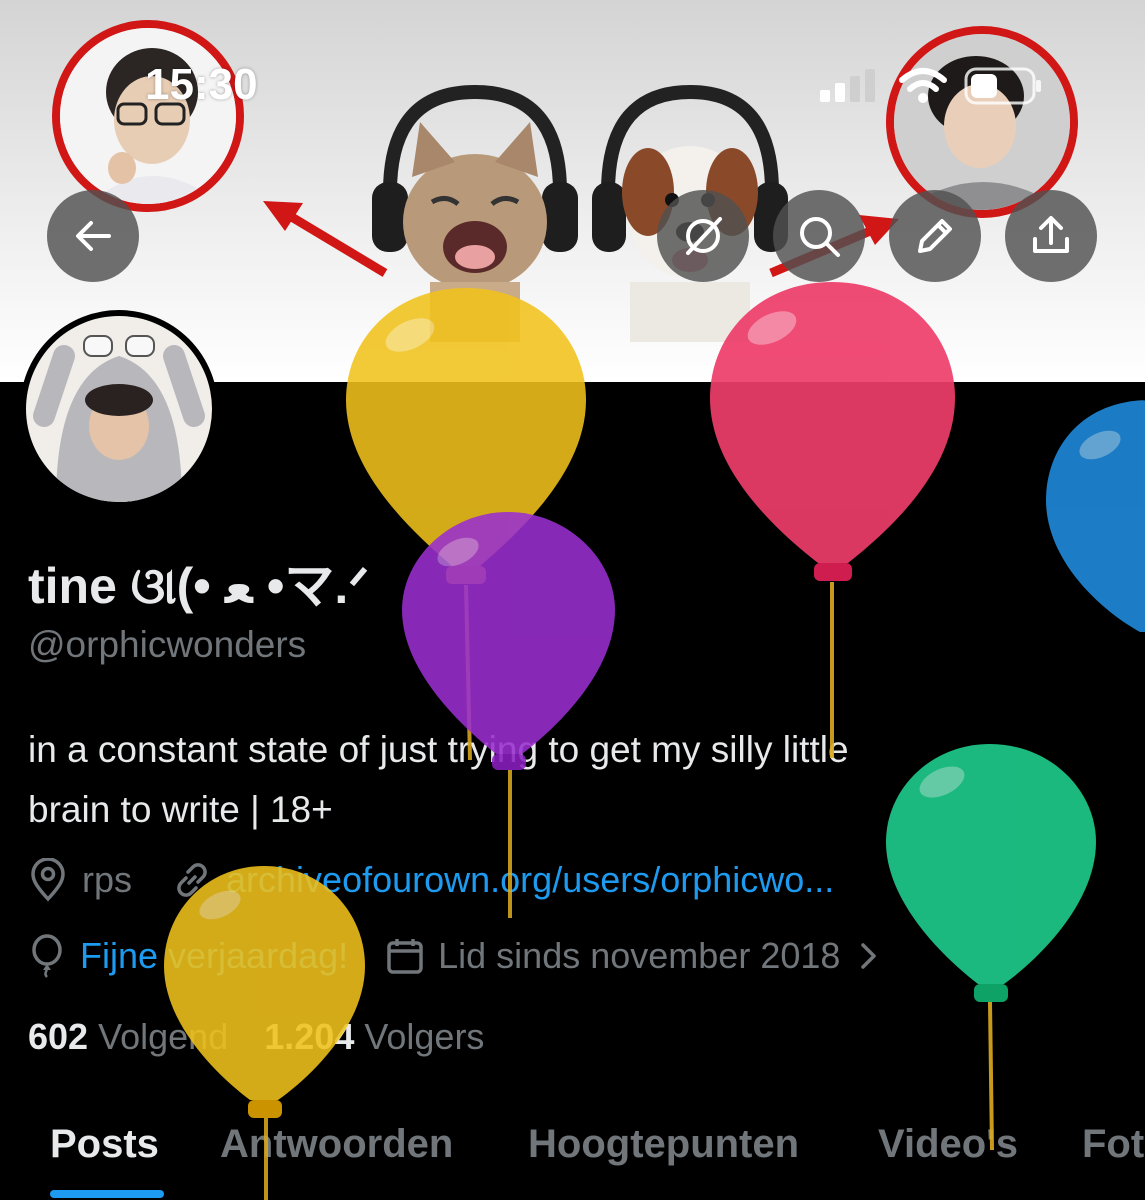  What do you see at coordinates (663, 1144) in the screenshot?
I see `tab-highlights: Hoogtepunten` at bounding box center [663, 1144].